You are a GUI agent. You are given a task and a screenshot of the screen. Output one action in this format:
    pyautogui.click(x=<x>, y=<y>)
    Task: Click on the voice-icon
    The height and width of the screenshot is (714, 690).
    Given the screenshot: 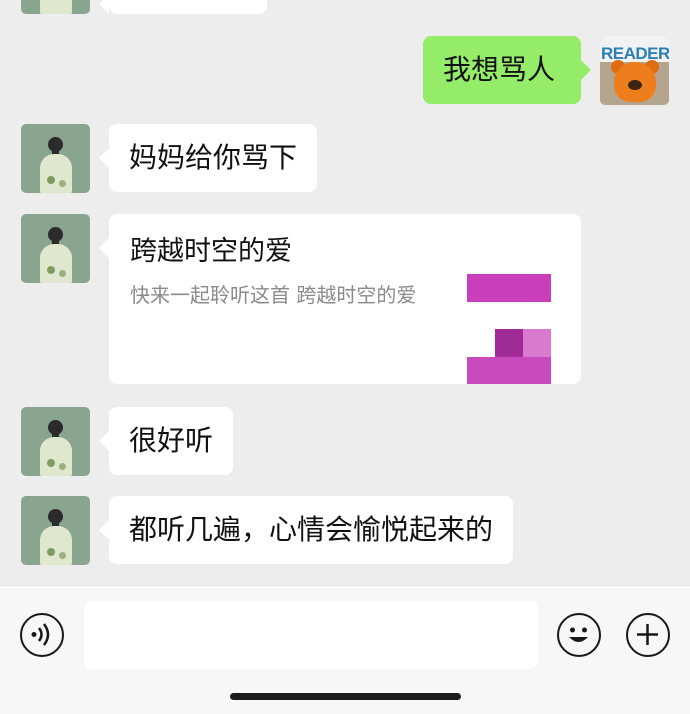 What is the action you would take?
    pyautogui.click(x=42, y=635)
    